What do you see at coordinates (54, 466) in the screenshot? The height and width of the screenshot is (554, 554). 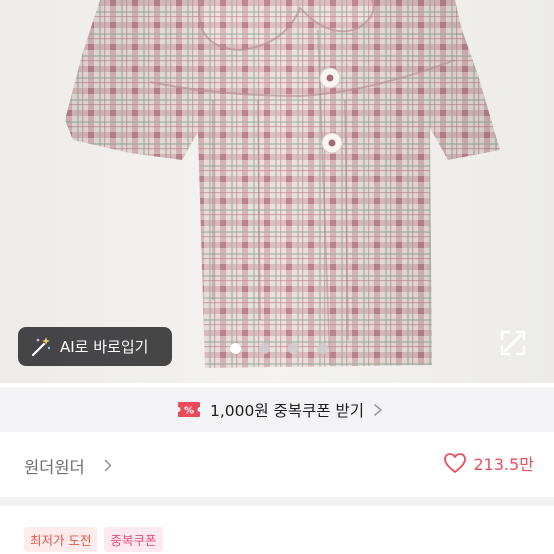 I see `shop-name-link: 원더원더` at bounding box center [54, 466].